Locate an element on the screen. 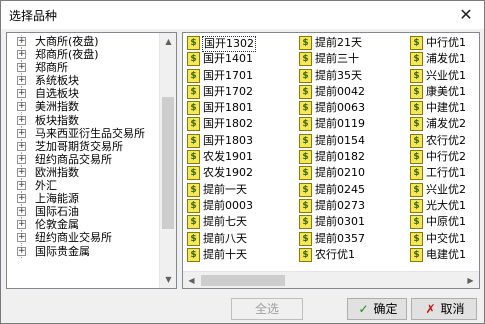 This screenshot has height=324, width=485. list-item-label: 光大优1 is located at coordinates (446, 205).